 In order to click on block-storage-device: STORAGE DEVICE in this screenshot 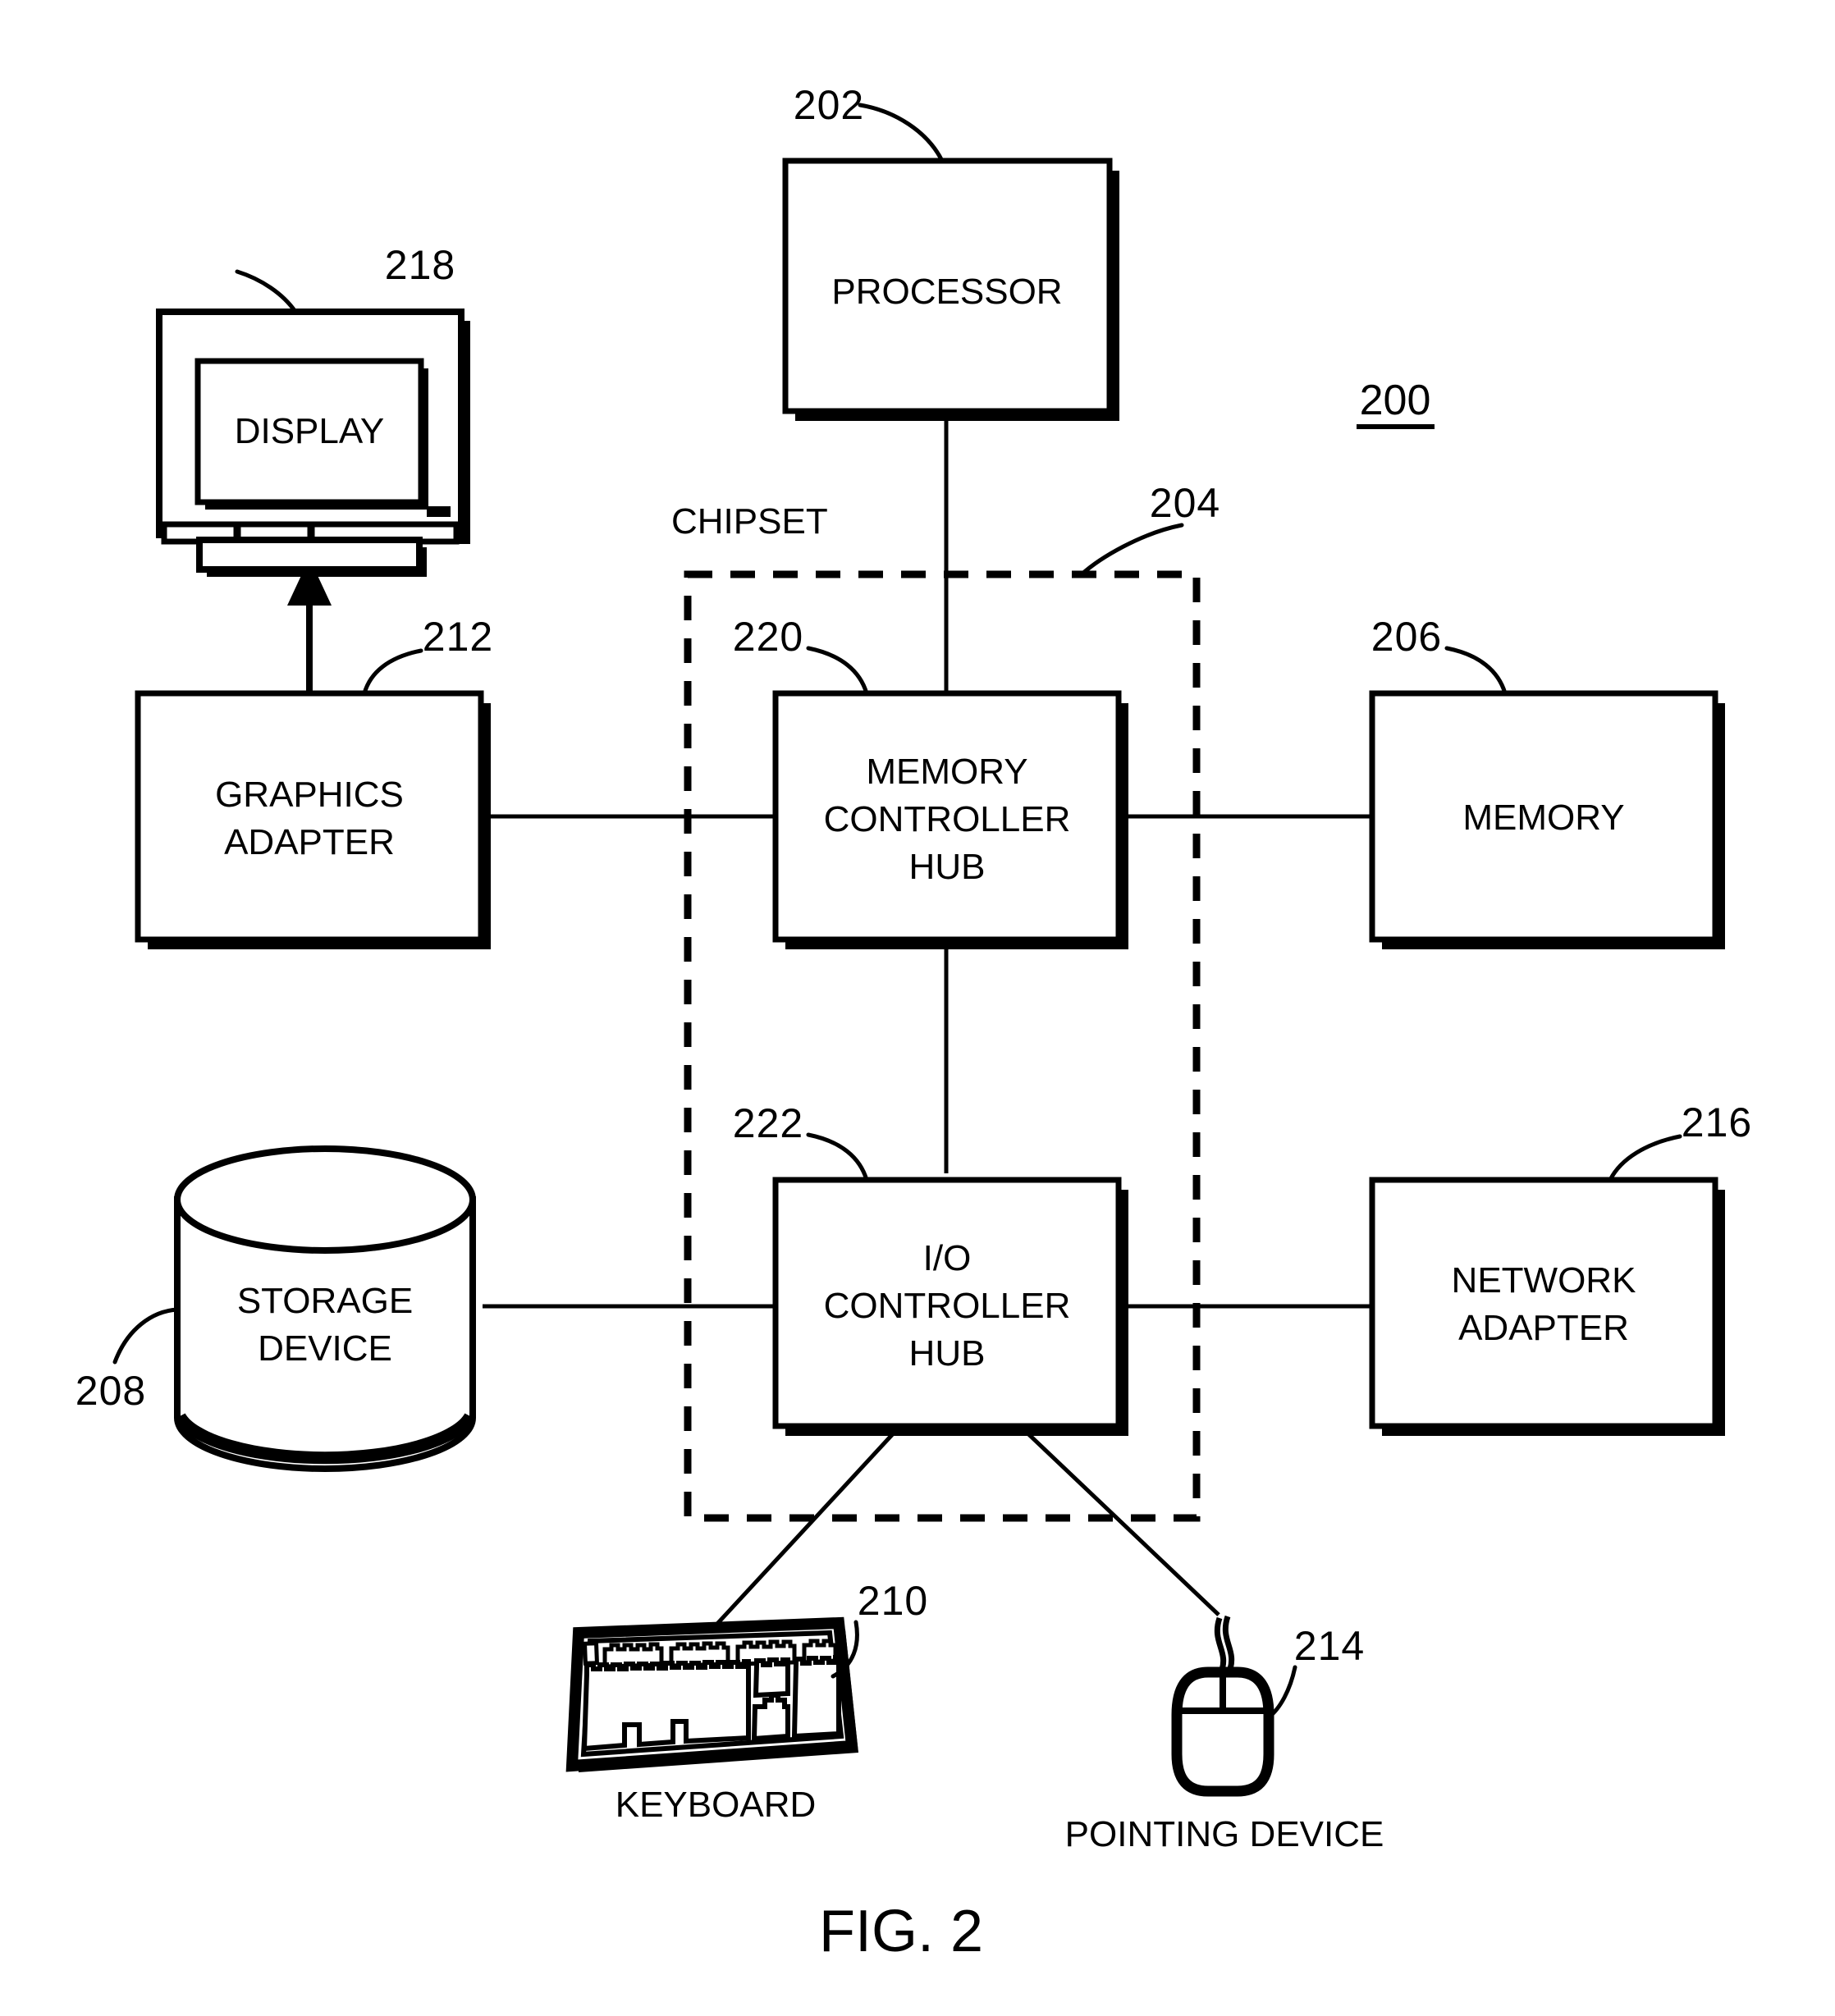, I will do `click(325, 1308)`.